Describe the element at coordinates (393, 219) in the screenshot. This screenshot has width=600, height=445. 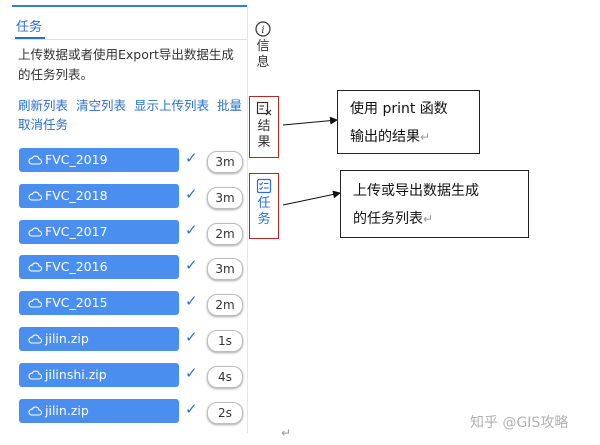
I see `task-callout-line2: 的任务列表↵` at that location.